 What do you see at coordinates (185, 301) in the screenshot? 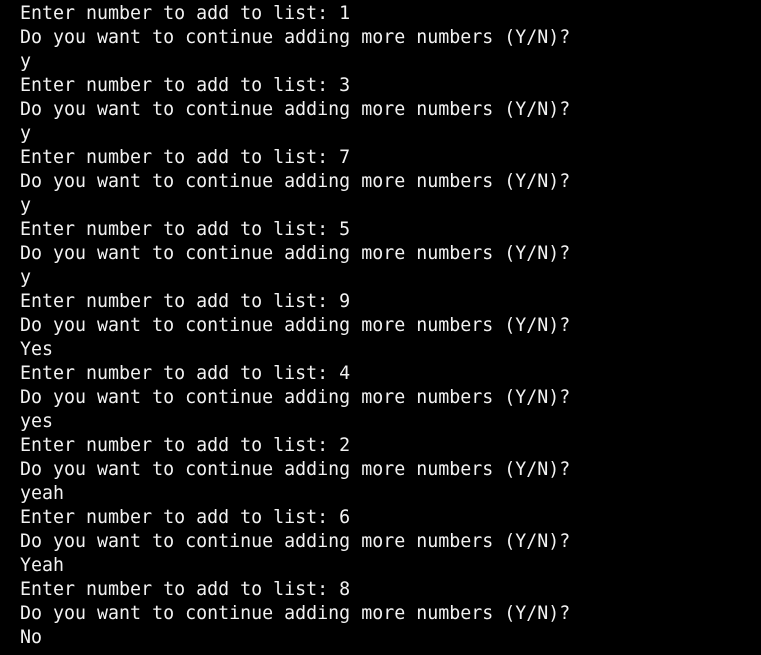
I see `console-line-prompt-number: Enter number to add to list: 9` at bounding box center [185, 301].